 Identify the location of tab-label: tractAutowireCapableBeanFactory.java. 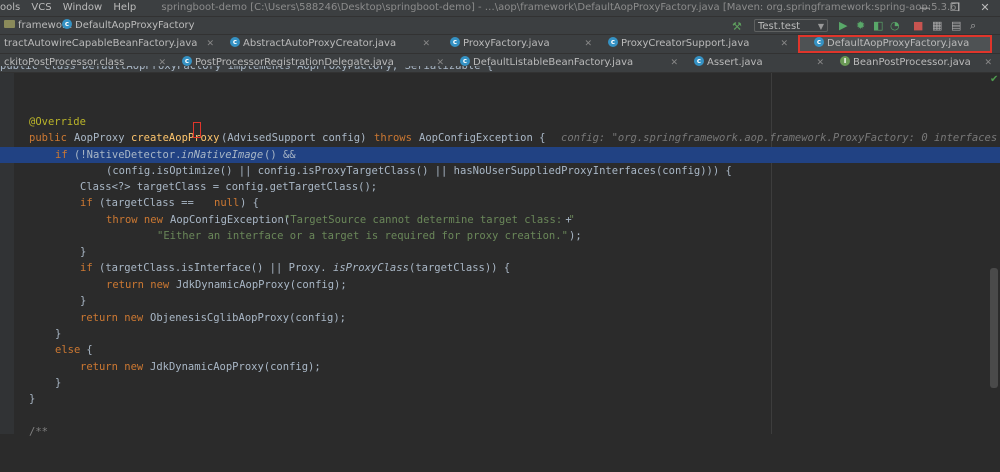
(101, 43).